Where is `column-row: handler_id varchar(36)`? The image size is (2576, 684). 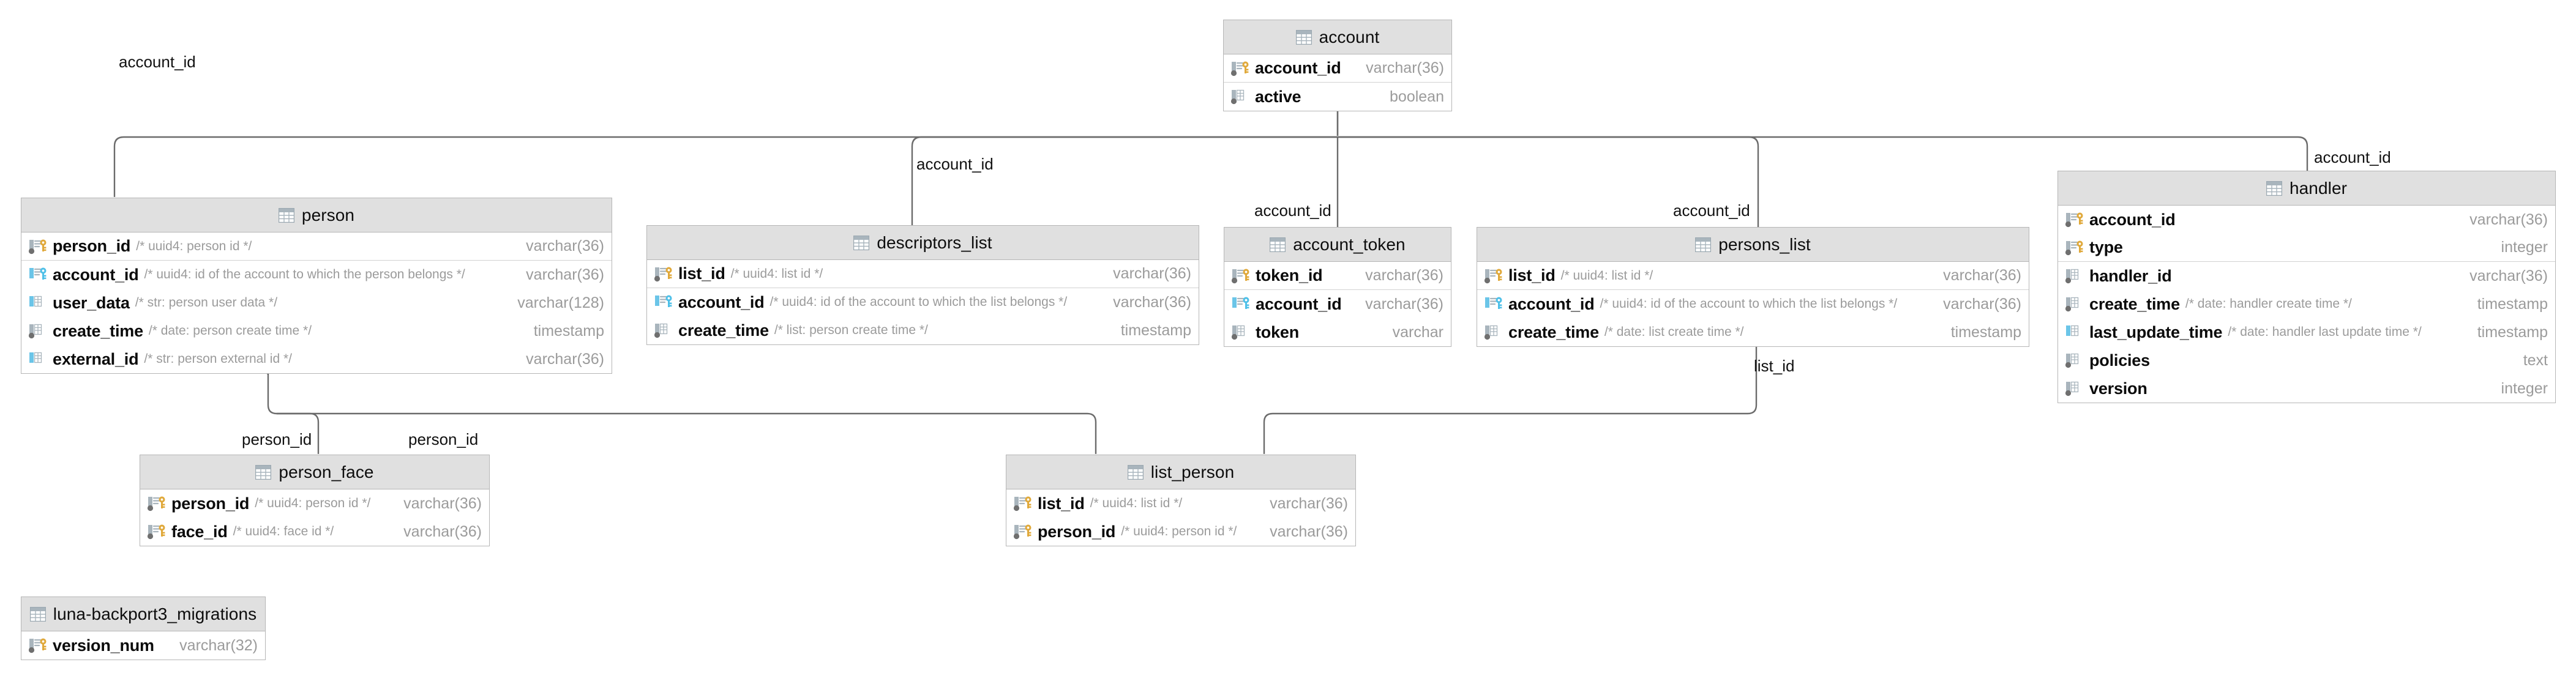 column-row: handler_id varchar(36) is located at coordinates (2306, 276).